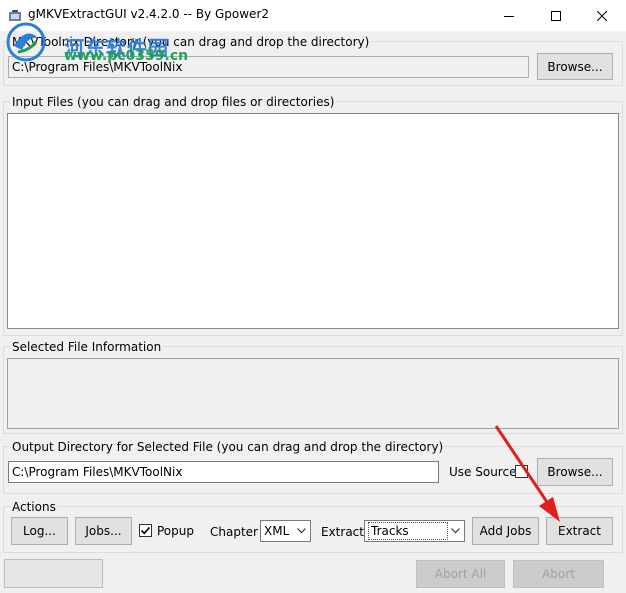 The height and width of the screenshot is (593, 626). What do you see at coordinates (26, 42) in the screenshot?
I see `watermark-logo` at bounding box center [26, 42].